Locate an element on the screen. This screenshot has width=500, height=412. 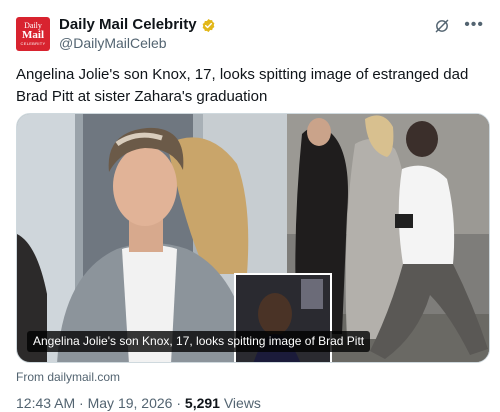
display-name-row: Daily Mail Celebrity is located at coordinates (137, 25).